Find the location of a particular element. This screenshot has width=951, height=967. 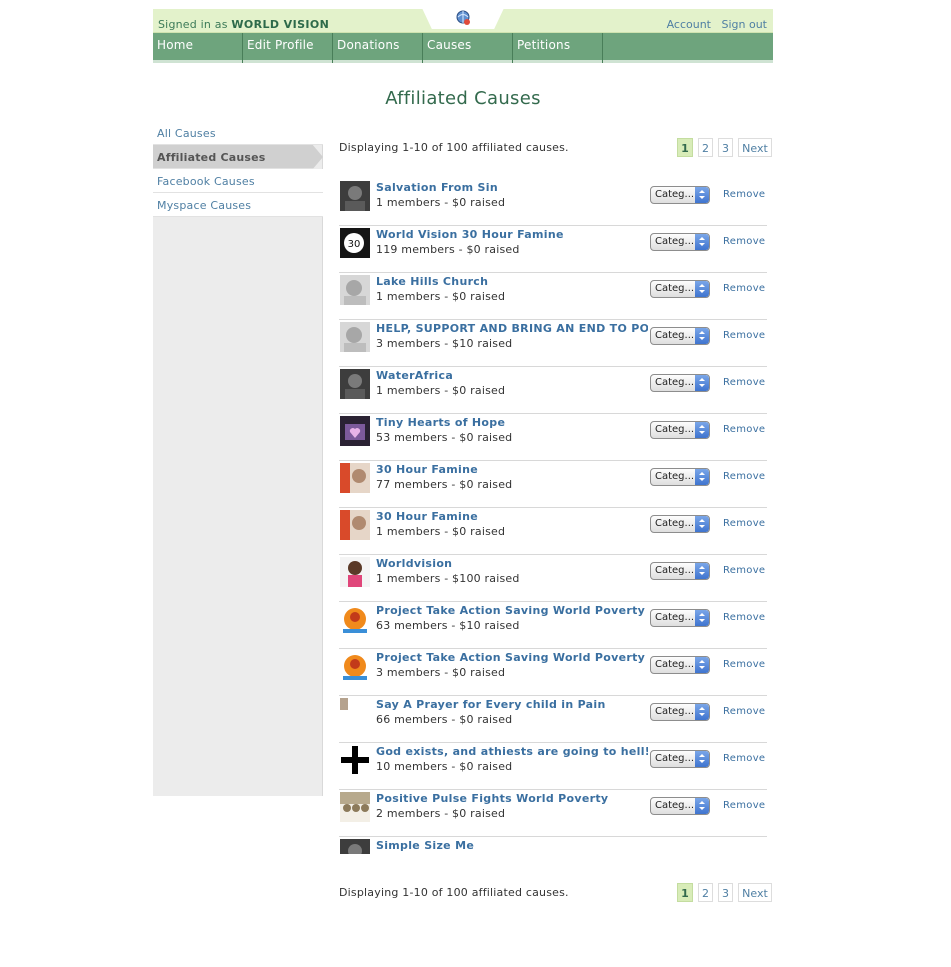

account-links: Account Sign out is located at coordinates (713, 24).